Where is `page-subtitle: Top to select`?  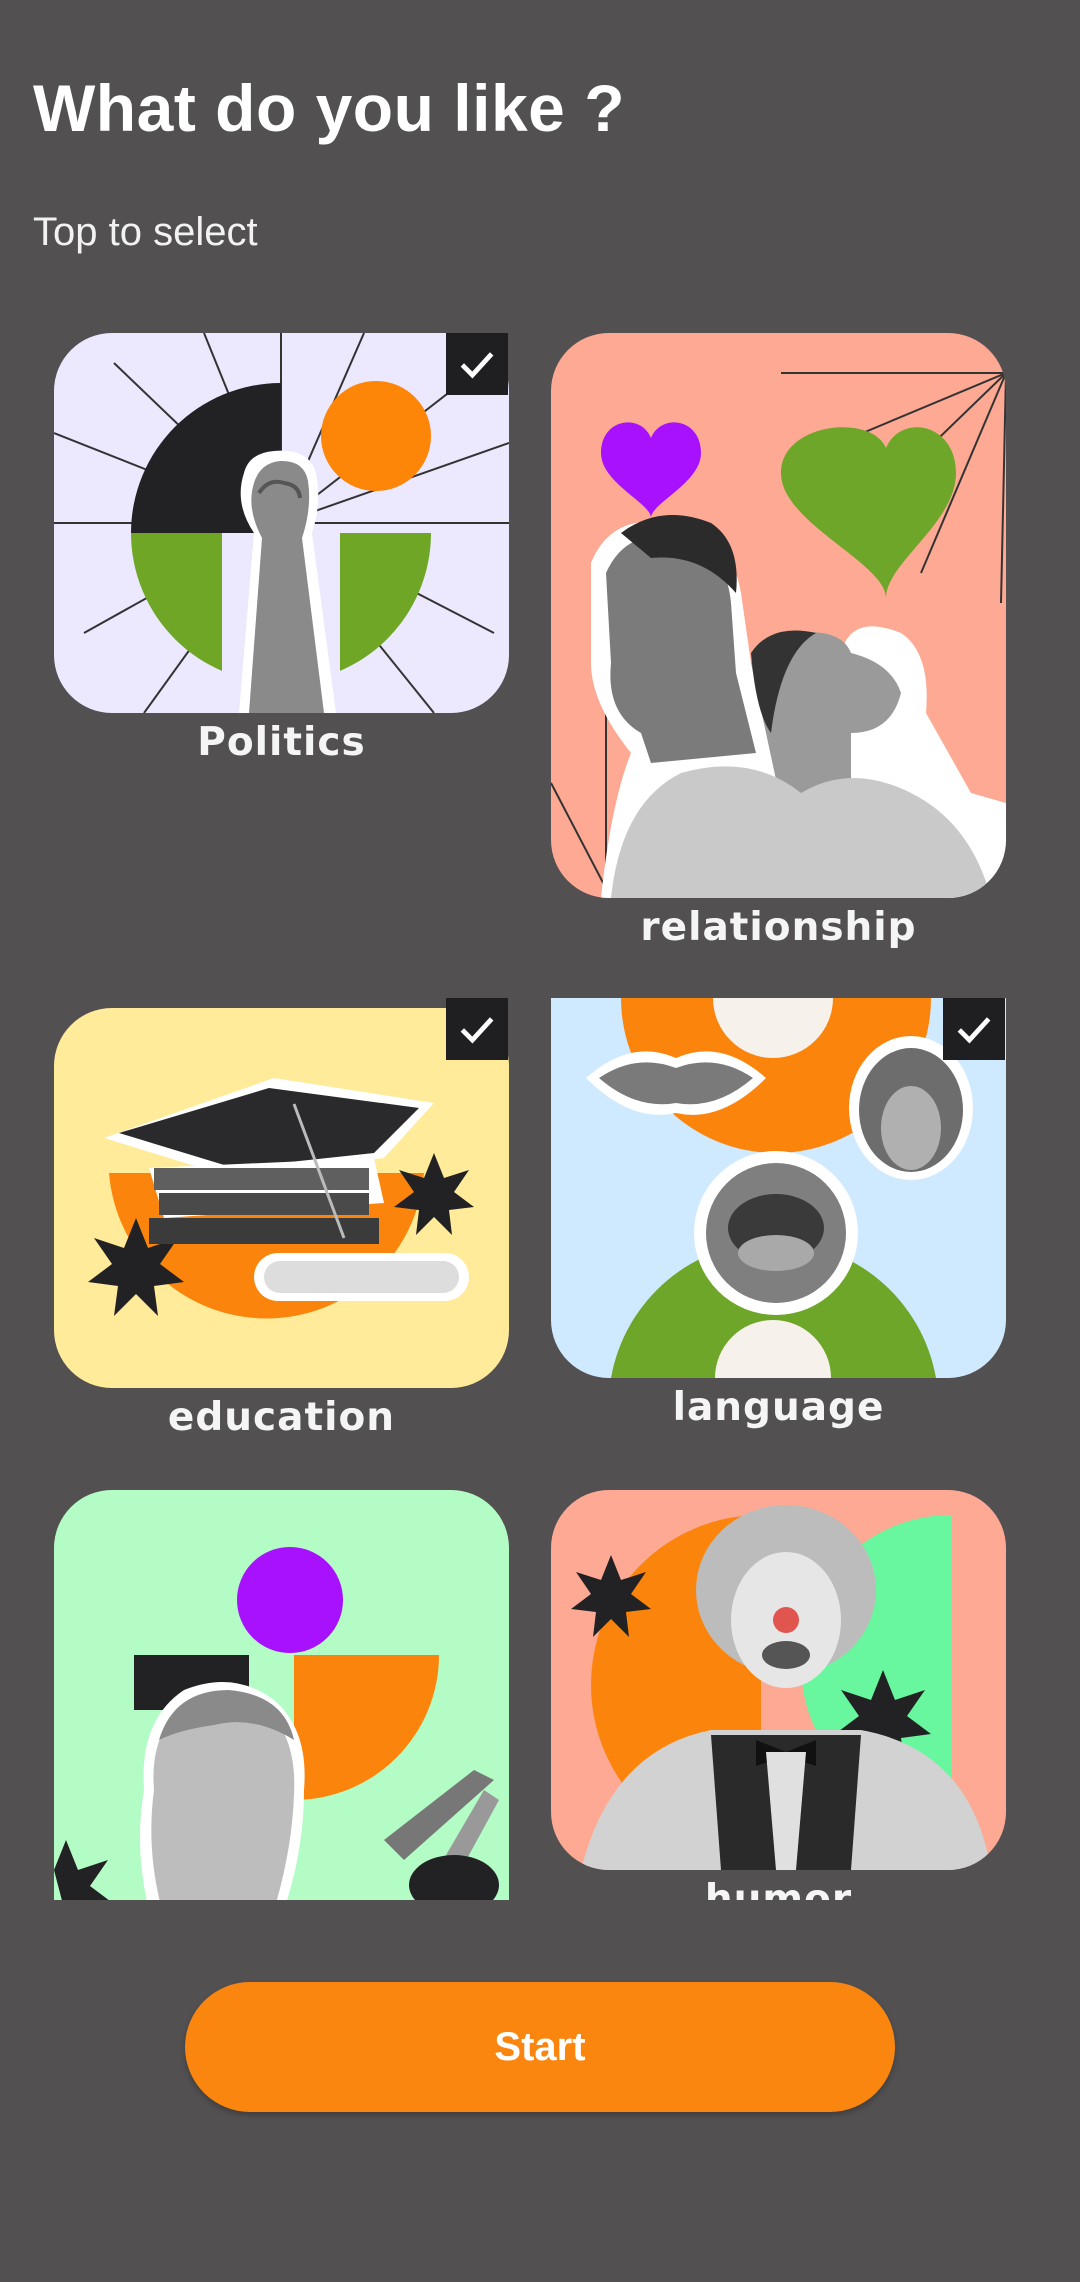 page-subtitle: Top to select is located at coordinates (145, 232).